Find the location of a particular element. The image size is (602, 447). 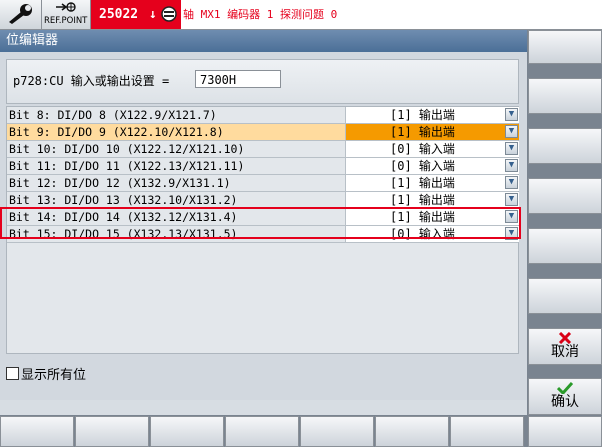

bit-label: Bit 12: DI/DO 12 (X132.9/X131.1) is located at coordinates (120, 183).